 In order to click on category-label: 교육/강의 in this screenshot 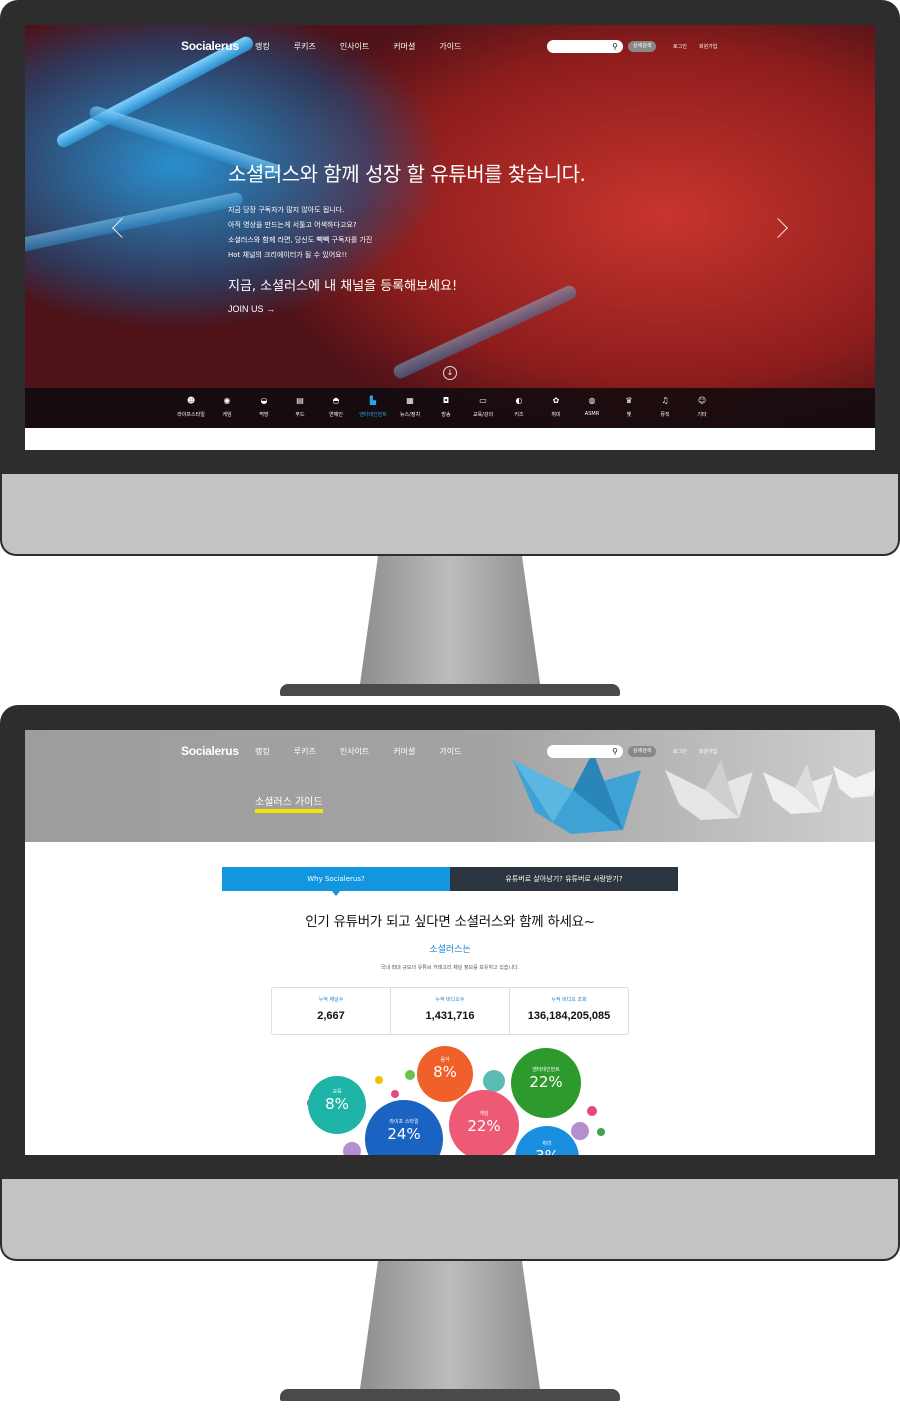, I will do `click(483, 415)`.